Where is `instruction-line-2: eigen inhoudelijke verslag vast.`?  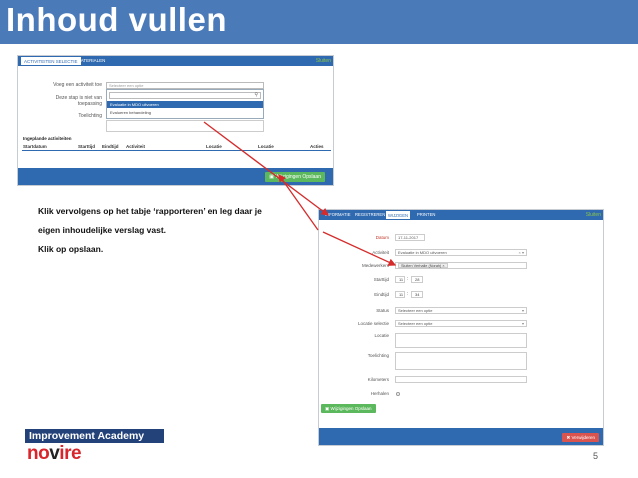 instruction-line-2: eigen inhoudelijke verslag vast. is located at coordinates (102, 230).